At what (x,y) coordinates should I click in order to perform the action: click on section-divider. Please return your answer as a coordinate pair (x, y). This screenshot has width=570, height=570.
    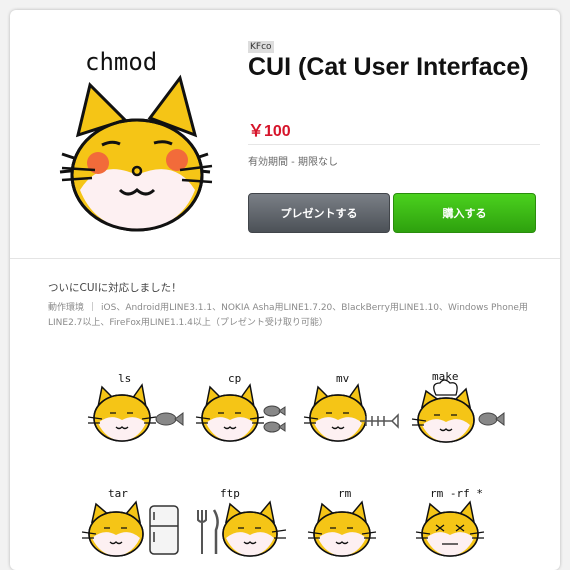
    Looking at the image, I should click on (285, 258).